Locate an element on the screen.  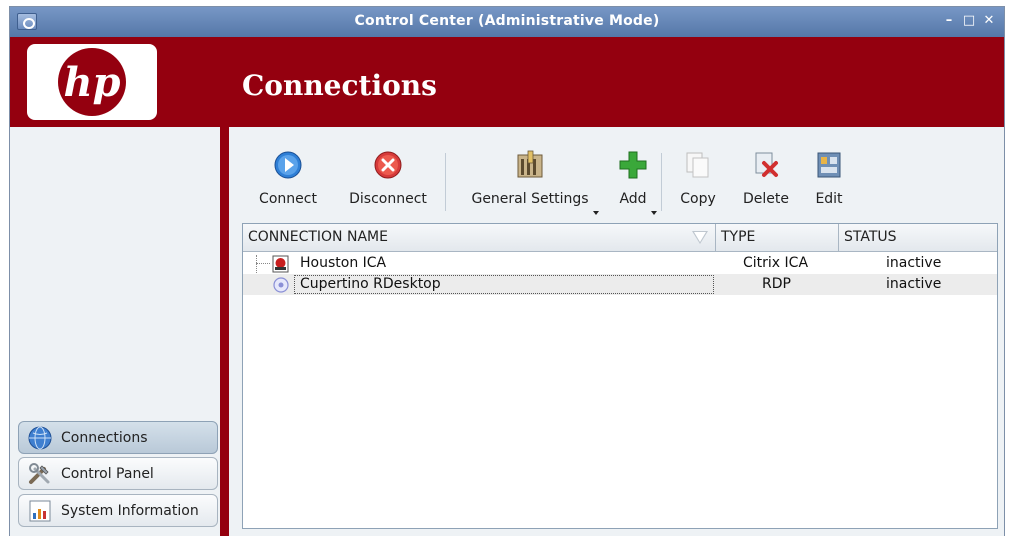
edit-icon is located at coordinates (829, 165).